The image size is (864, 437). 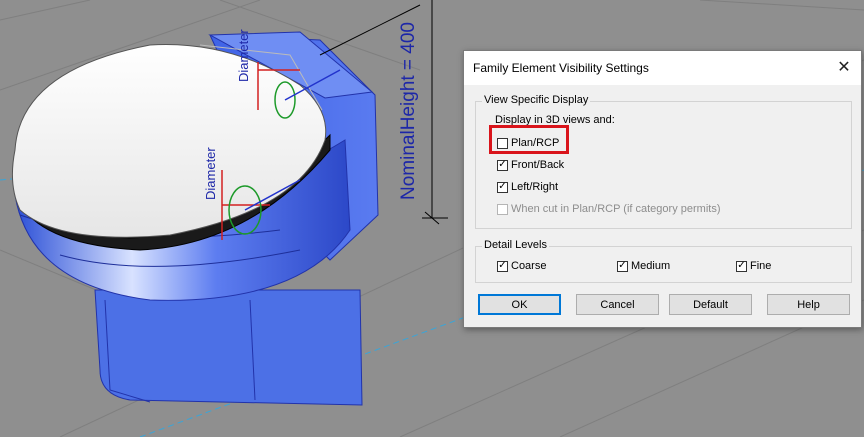 I want to click on detail-levels-legend: Detail Levels, so click(x=515, y=245).